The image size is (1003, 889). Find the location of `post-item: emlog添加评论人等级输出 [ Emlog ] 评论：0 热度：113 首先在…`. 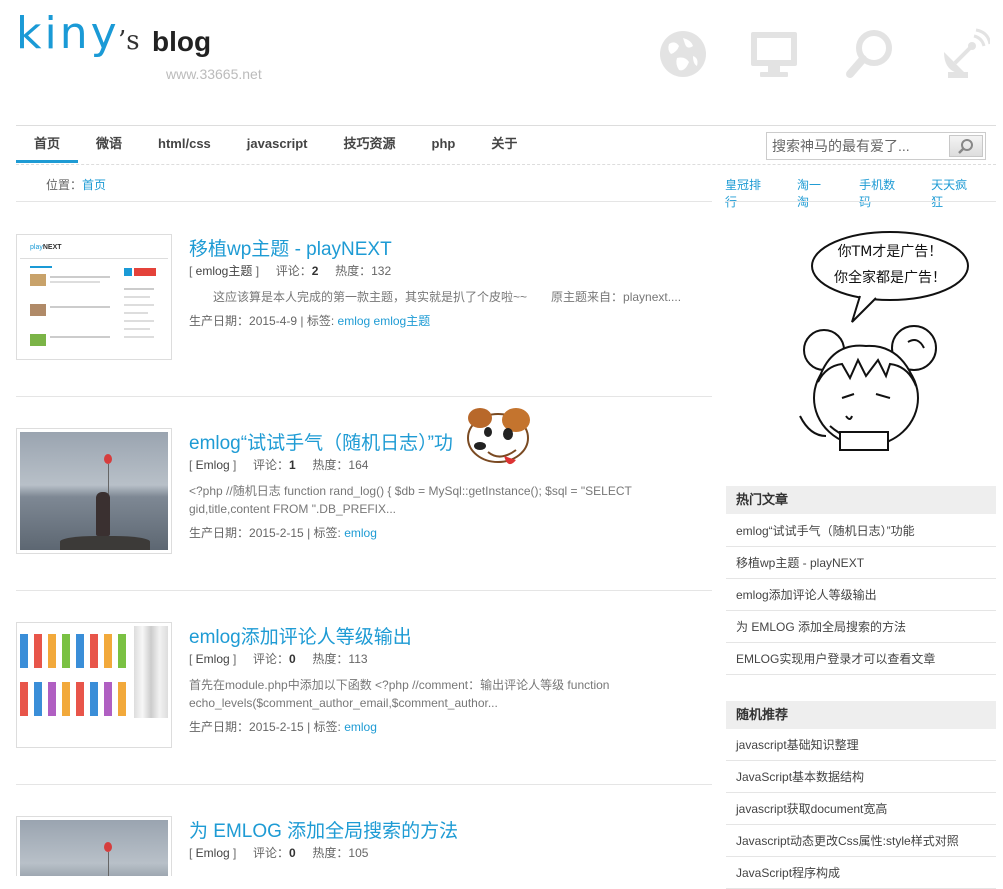

post-item: emlog添加评论人等级输出 [ Emlog ] 评论：0 热度：113 首先在… is located at coordinates (364, 692).